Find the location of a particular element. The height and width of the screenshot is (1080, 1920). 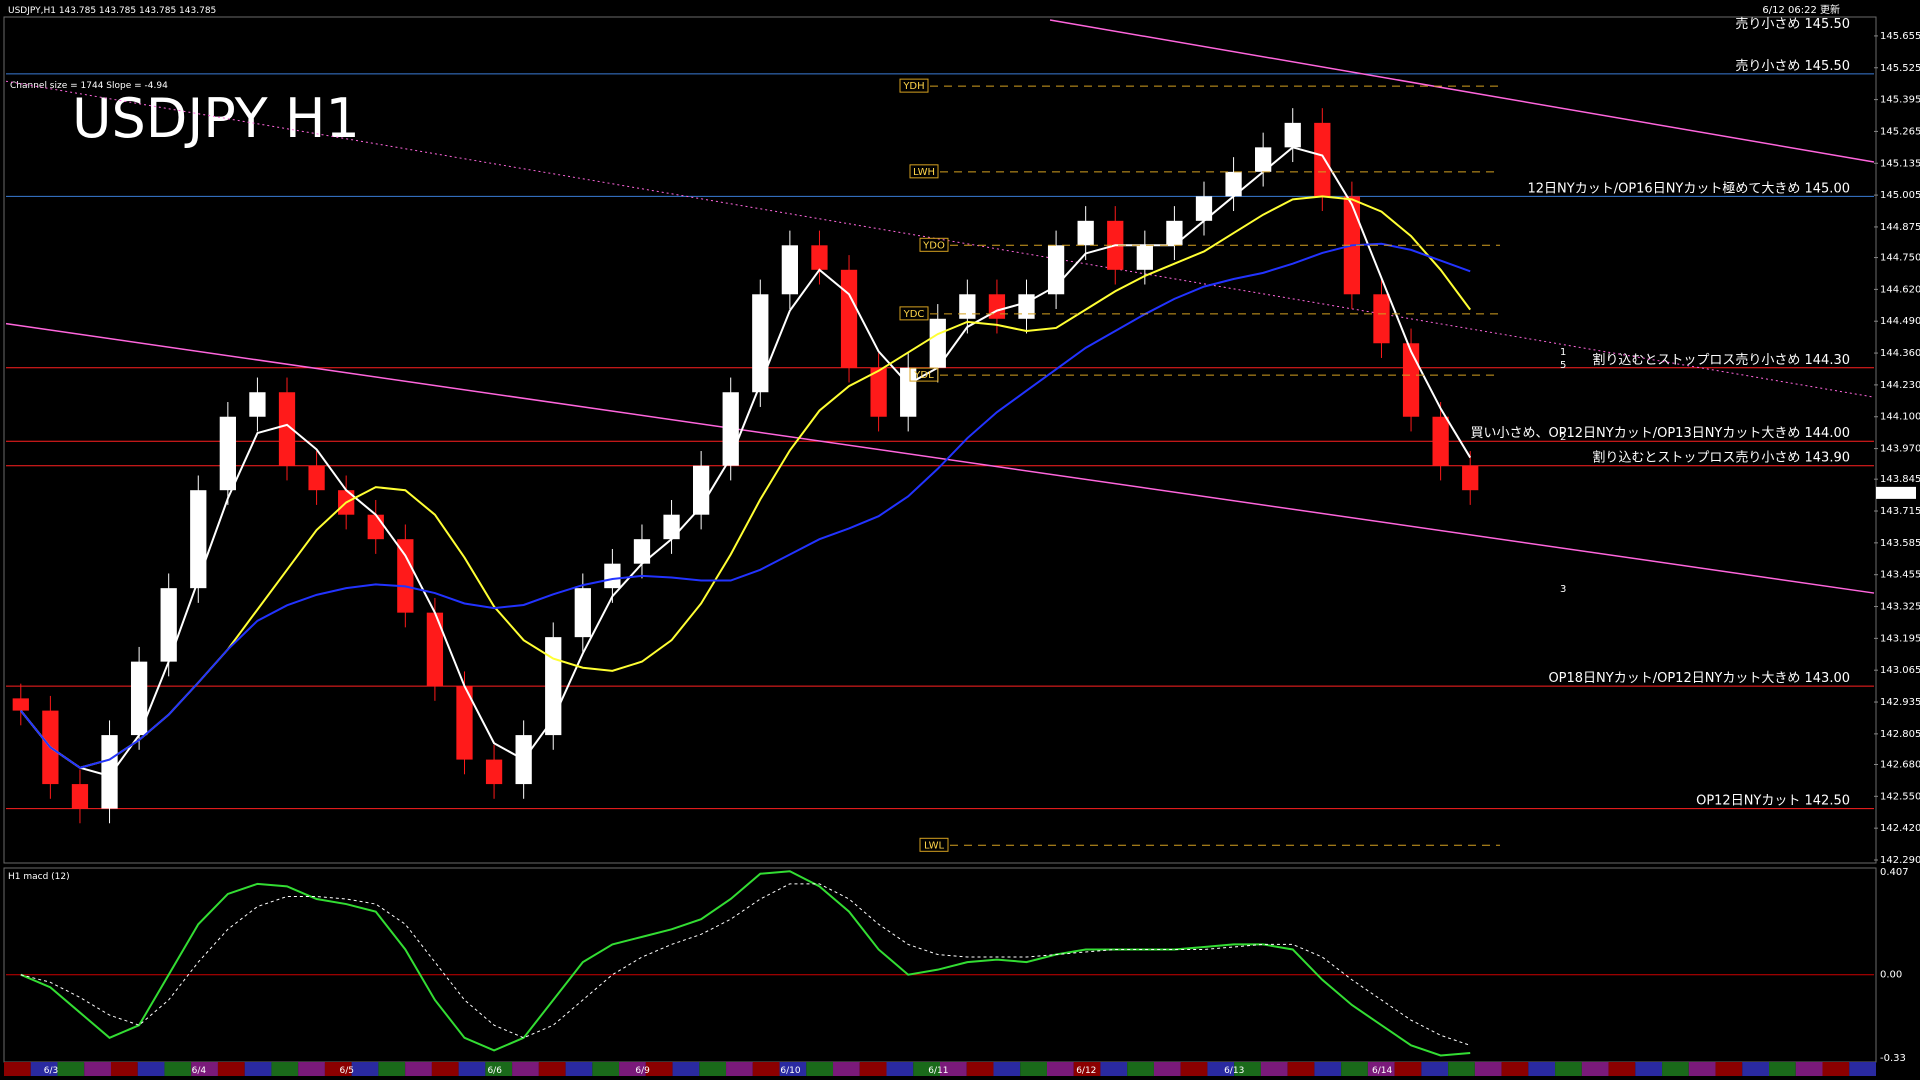

price-tick-label: 144.750 is located at coordinates (1900, 258).